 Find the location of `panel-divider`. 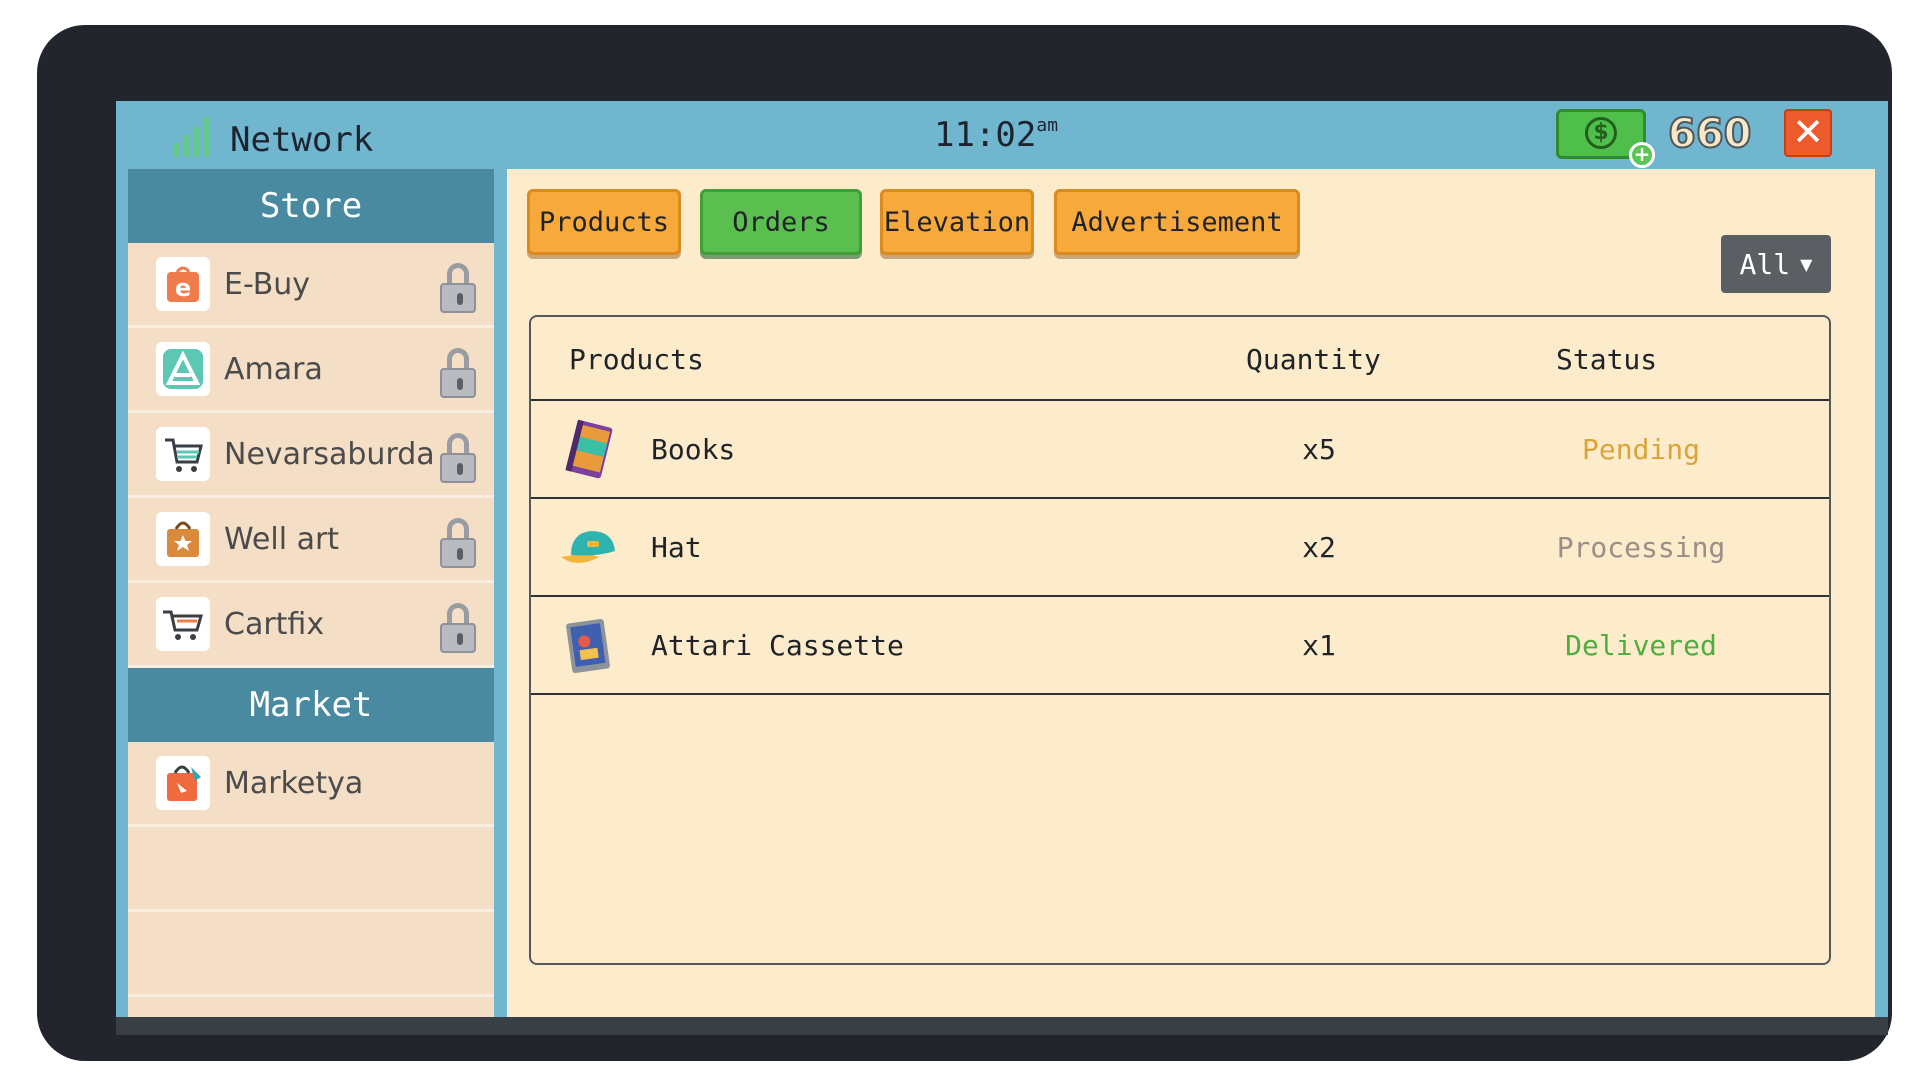

panel-divider is located at coordinates (500, 602).